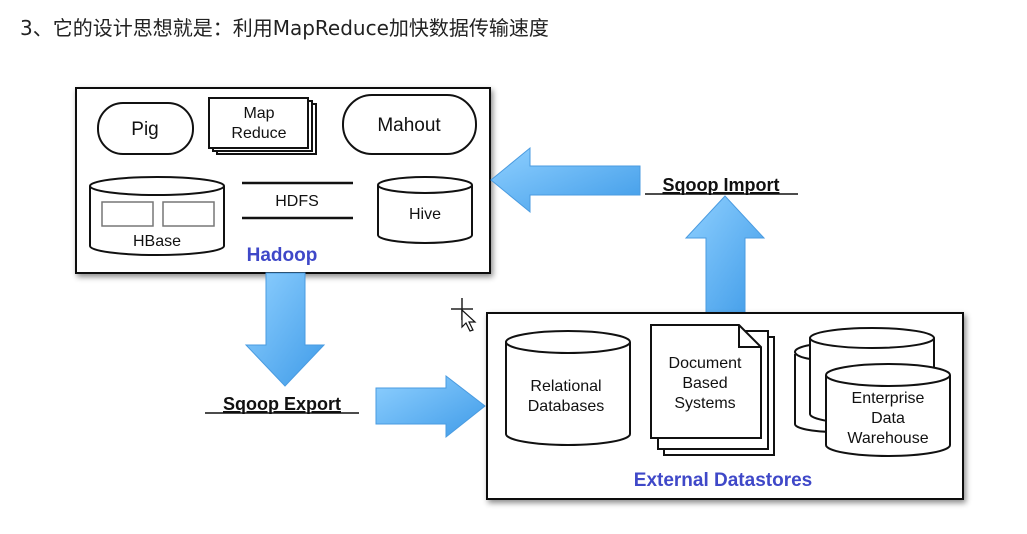  I want to click on external-datastores-label: External Datastores, so click(723, 480).